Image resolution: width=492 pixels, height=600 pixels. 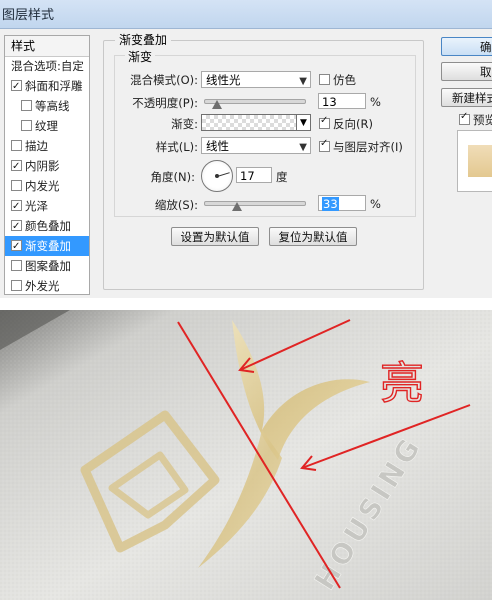 What do you see at coordinates (140, 56) in the screenshot?
I see `gradient-subgroup-title: 渐变` at bounding box center [140, 56].